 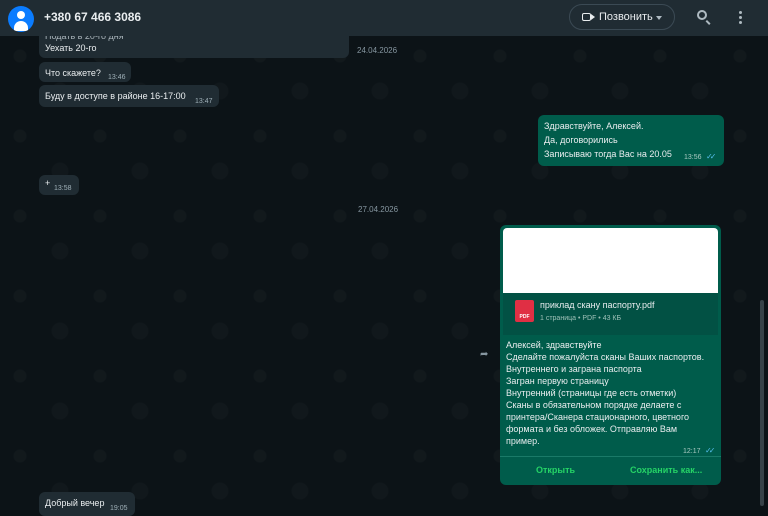 I want to click on message-line: Алексей, здравствуйте, so click(x=554, y=345).